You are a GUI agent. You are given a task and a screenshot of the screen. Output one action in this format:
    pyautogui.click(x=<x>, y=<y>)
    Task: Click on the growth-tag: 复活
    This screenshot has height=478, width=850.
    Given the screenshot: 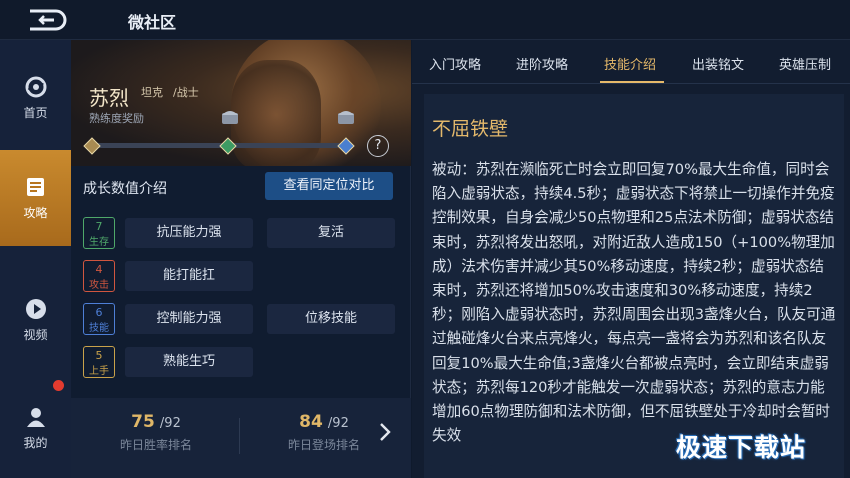 What is the action you would take?
    pyautogui.click(x=331, y=233)
    